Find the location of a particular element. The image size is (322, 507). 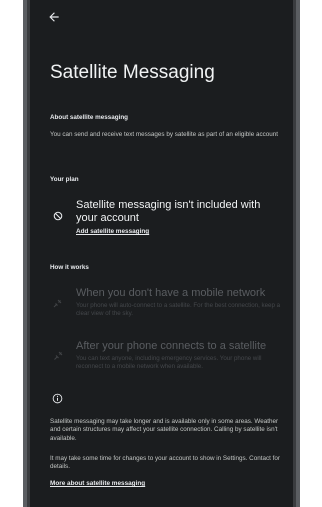

plan-heading: Your plan is located at coordinates (64, 179).